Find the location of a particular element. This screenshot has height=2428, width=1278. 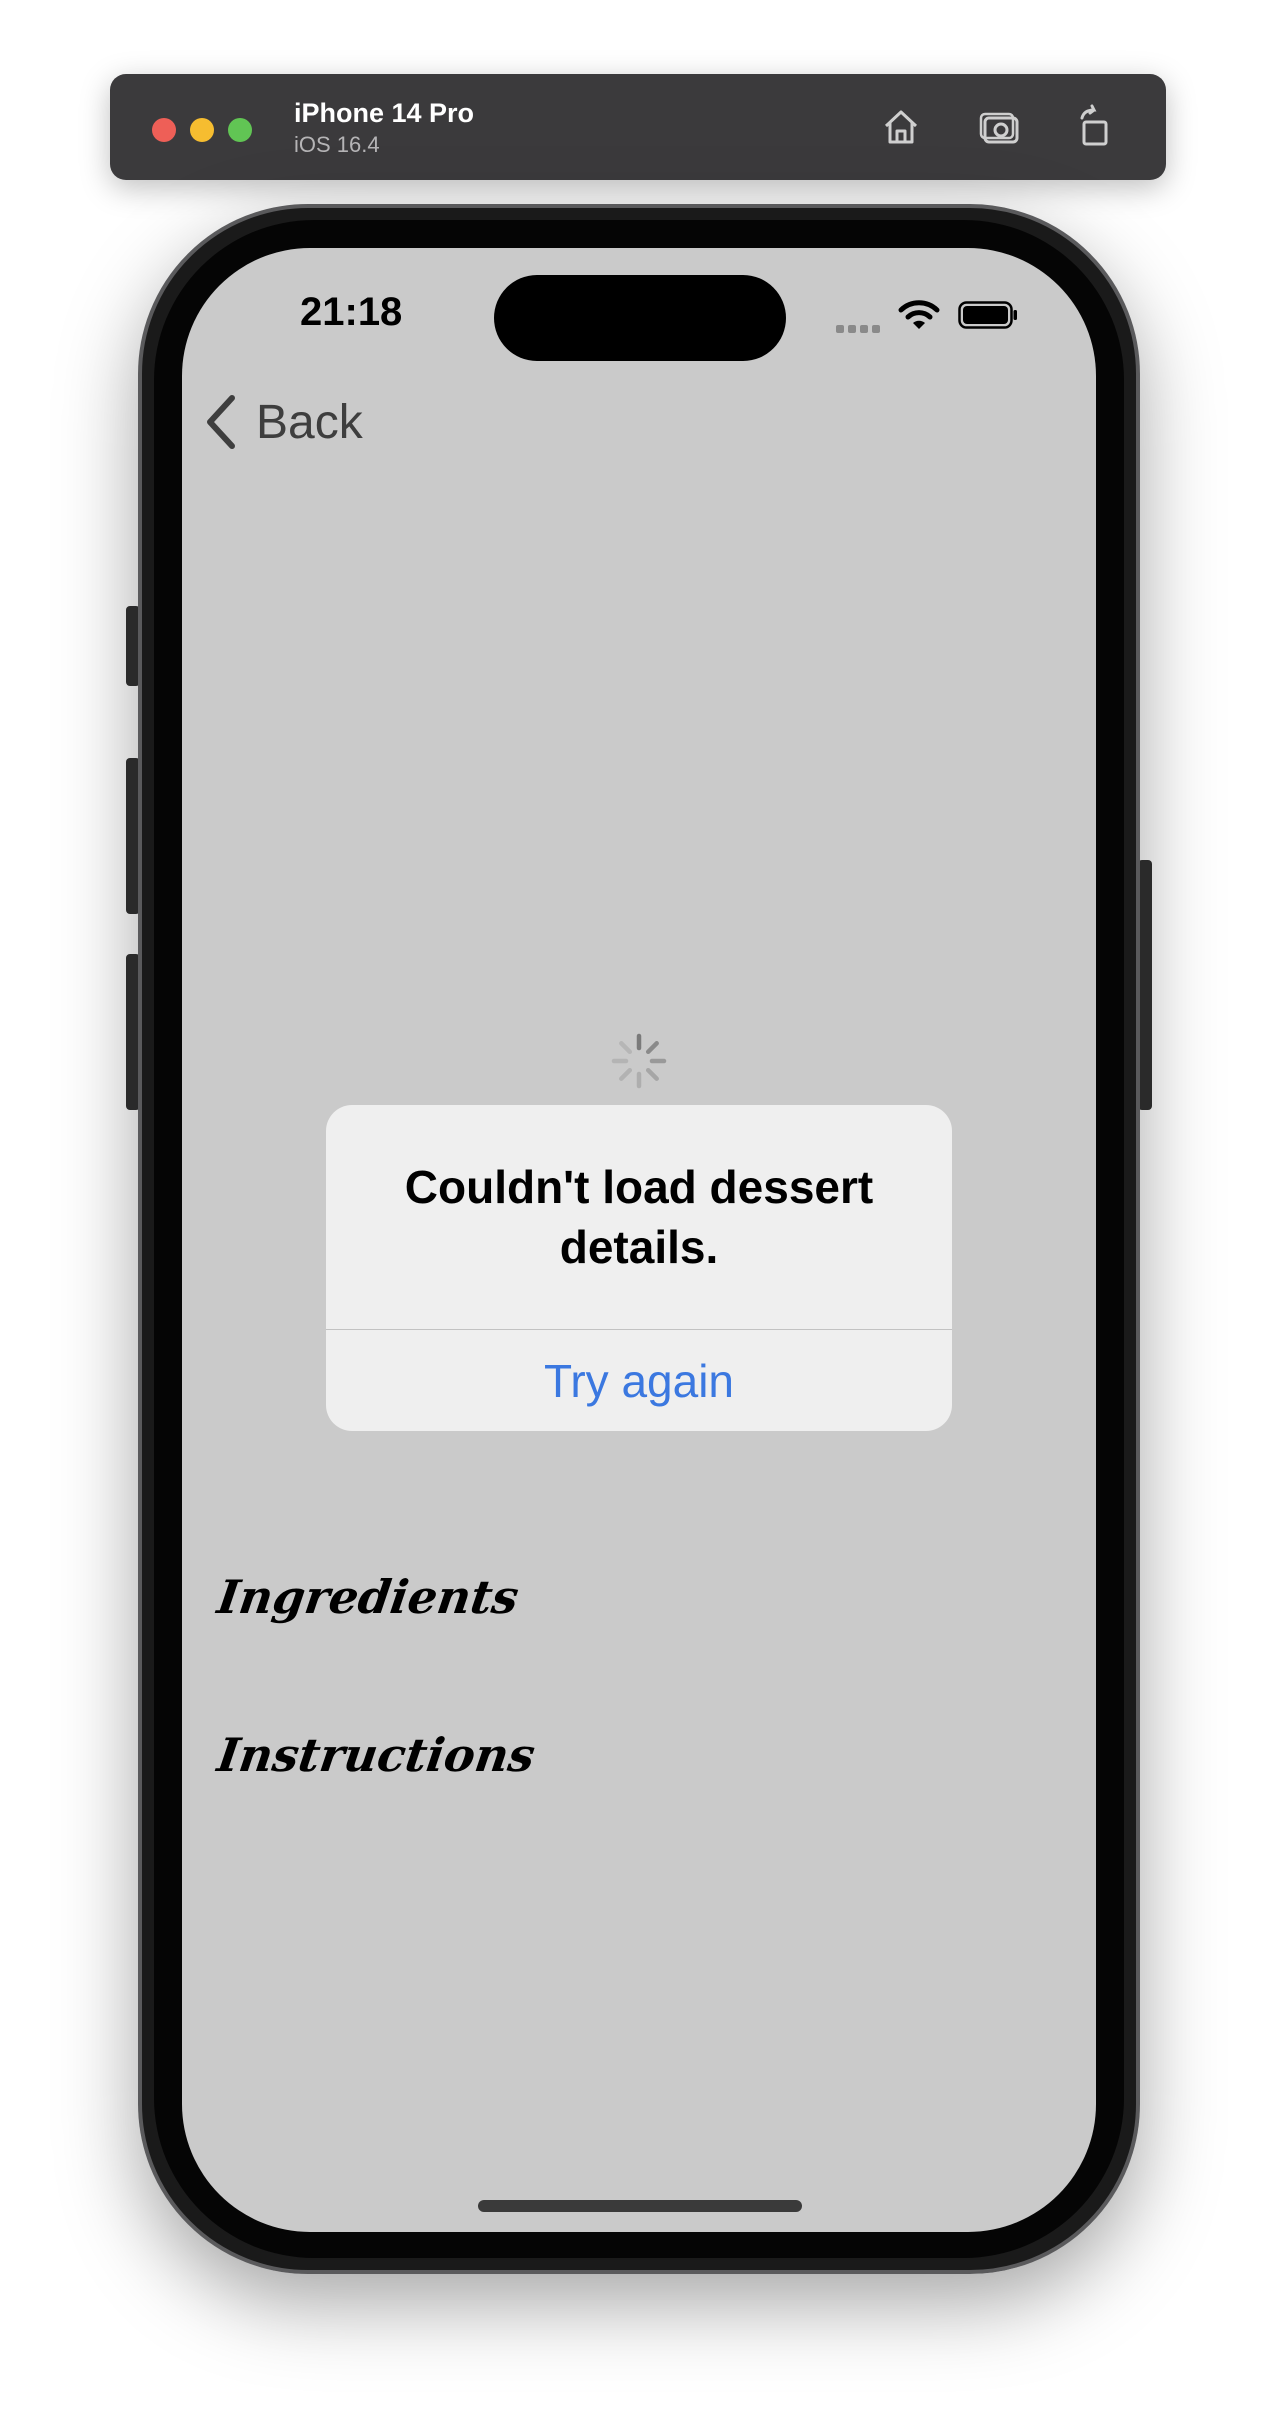

zoom-window-button is located at coordinates (240, 130).